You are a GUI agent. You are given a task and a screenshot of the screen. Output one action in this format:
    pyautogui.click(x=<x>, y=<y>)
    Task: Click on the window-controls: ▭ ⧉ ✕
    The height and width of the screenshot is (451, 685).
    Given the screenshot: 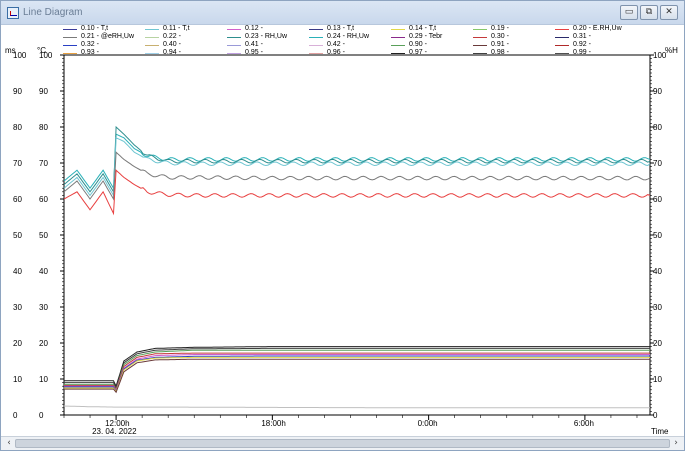 What is the action you would take?
    pyautogui.click(x=649, y=12)
    